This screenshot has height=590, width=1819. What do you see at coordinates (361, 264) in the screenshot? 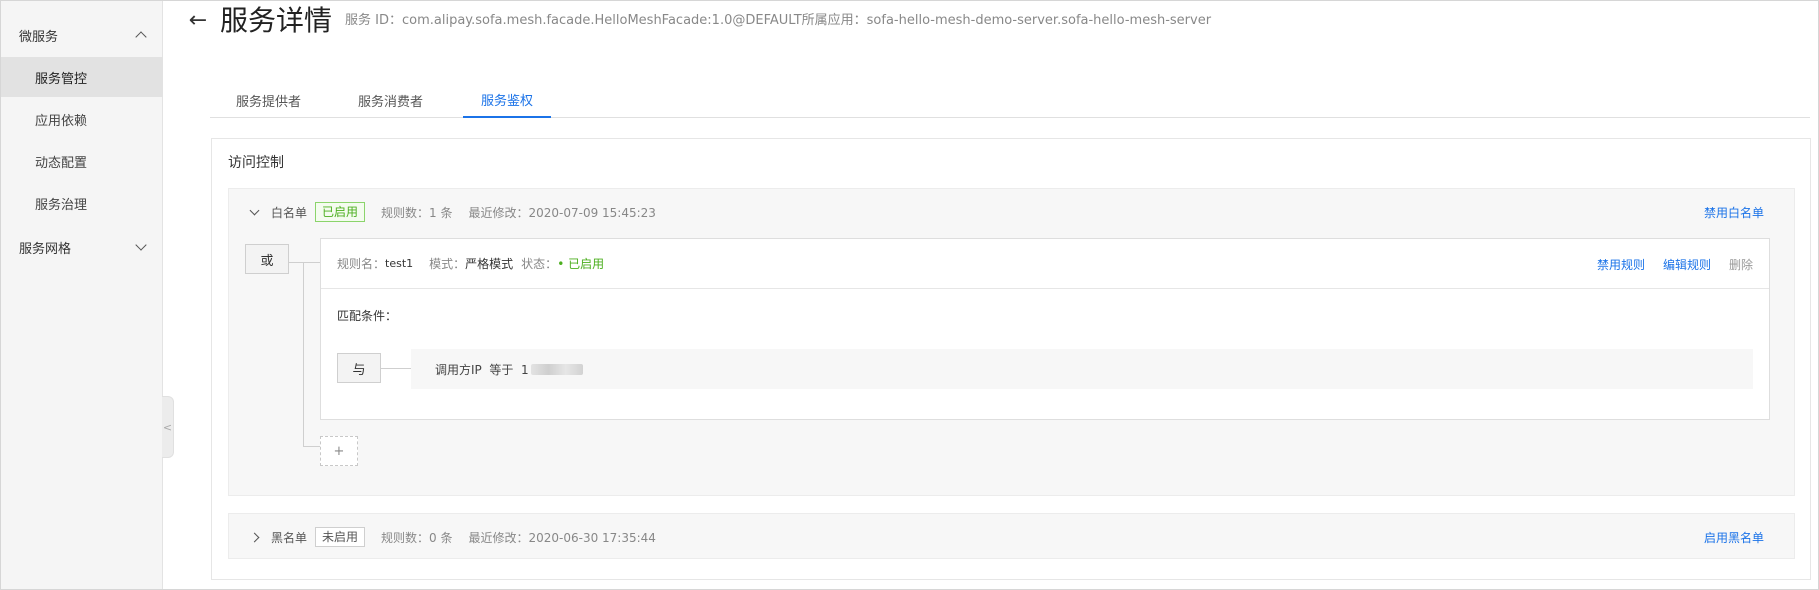
I see `rule-name-label: 规则名：` at bounding box center [361, 264].